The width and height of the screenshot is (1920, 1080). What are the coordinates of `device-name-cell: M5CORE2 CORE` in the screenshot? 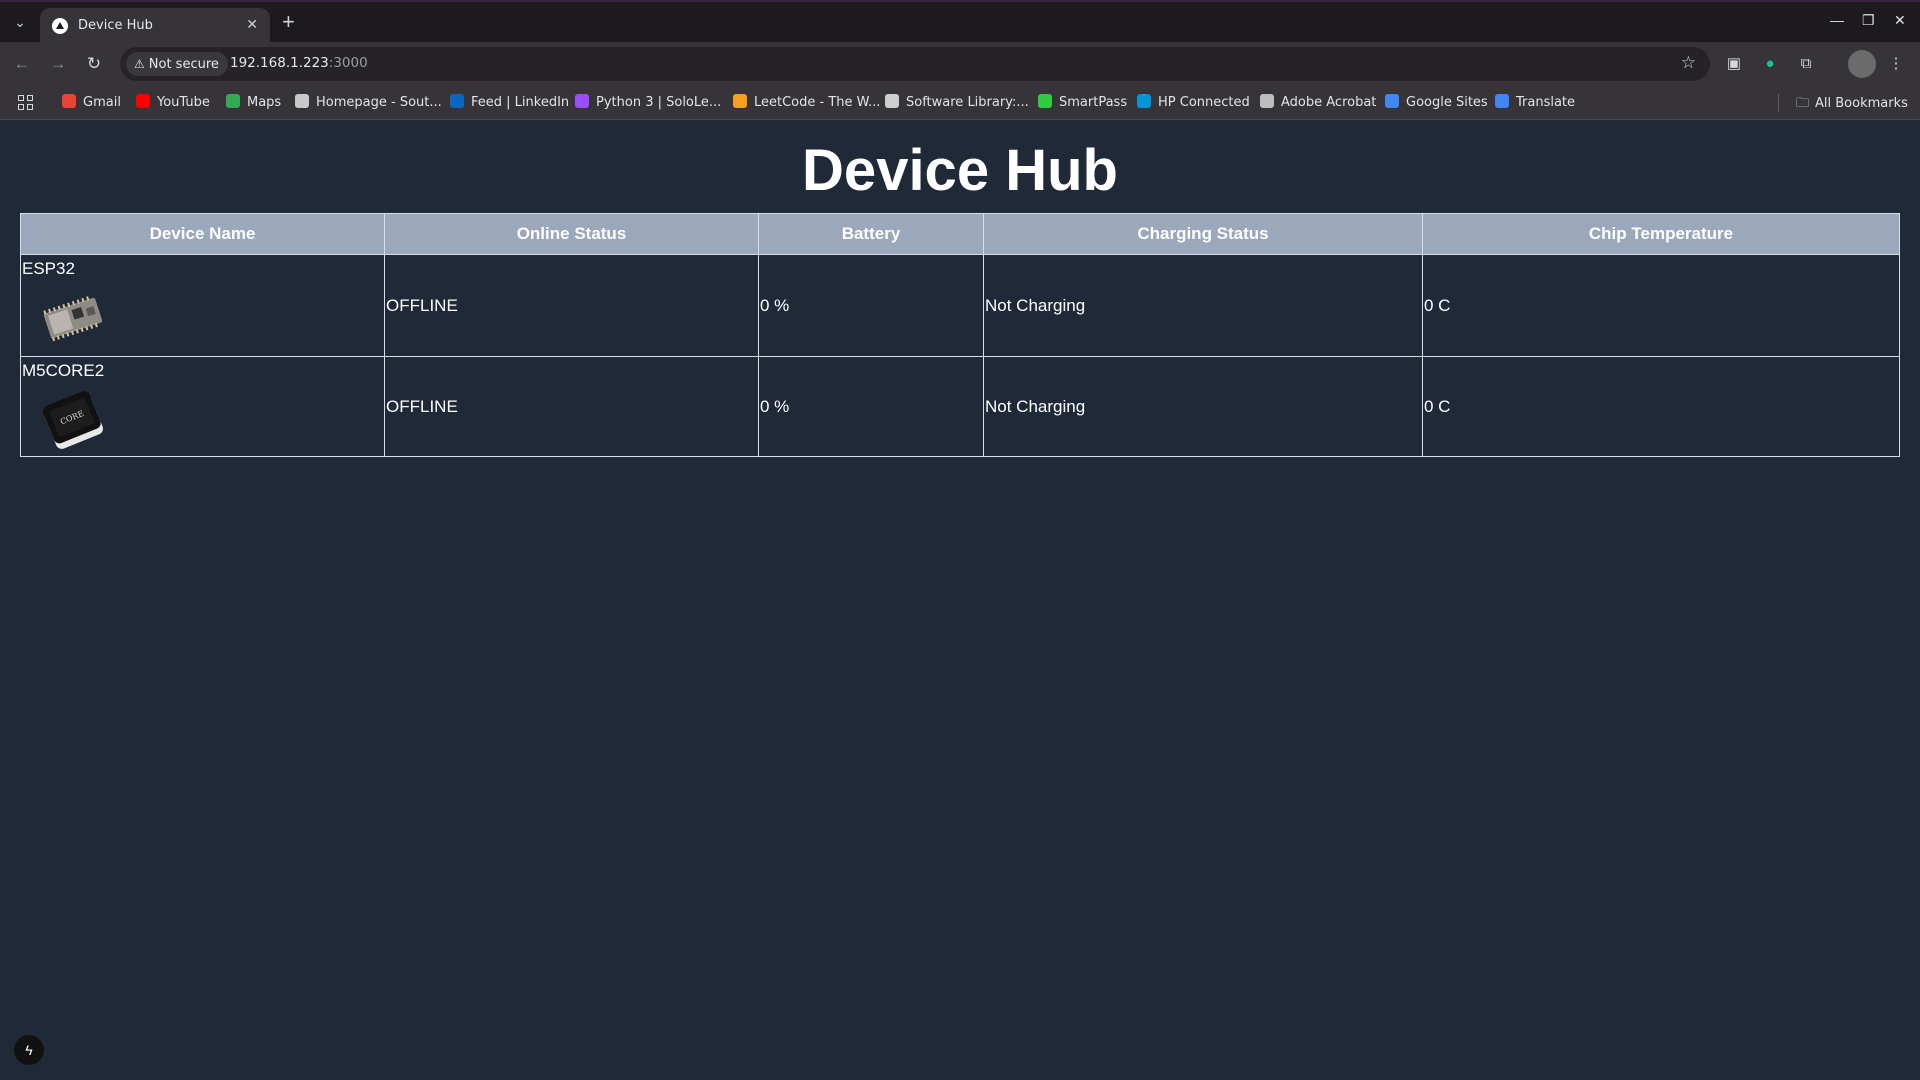 It's located at (202, 406).